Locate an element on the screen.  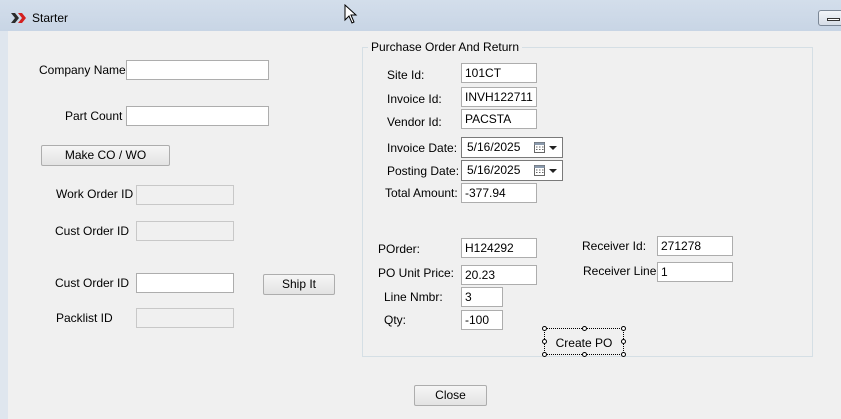
part-count-label: Part Count is located at coordinates (94, 116).